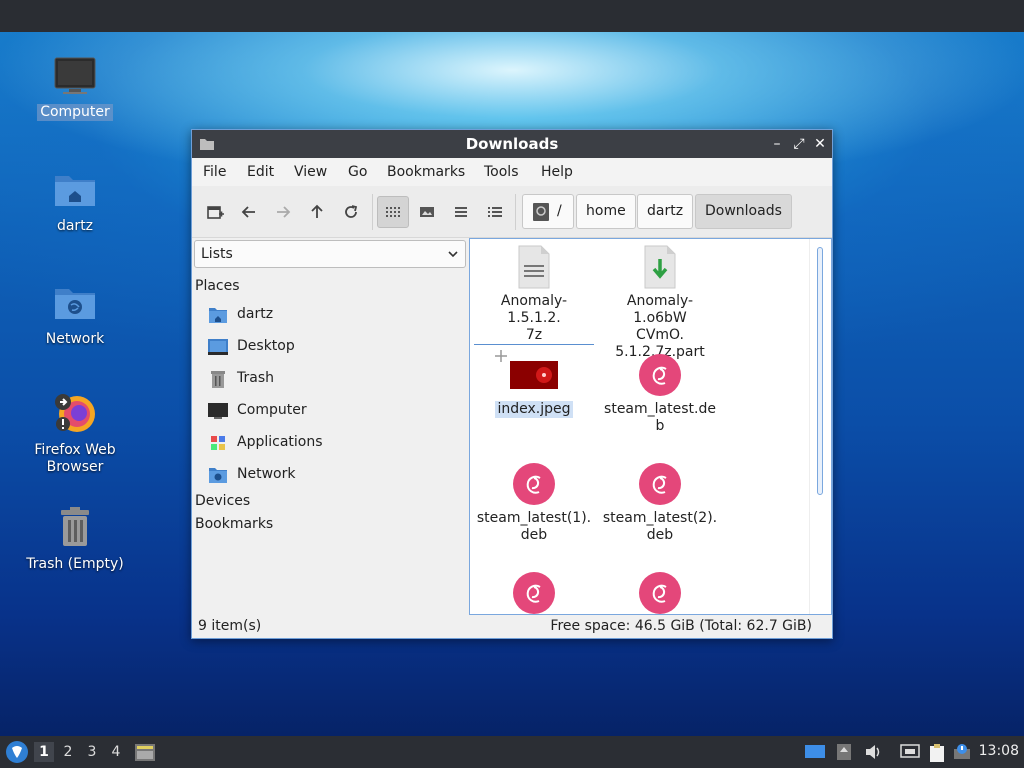 Image resolution: width=1024 pixels, height=768 pixels. Describe the element at coordinates (218, 315) in the screenshot. I see `home-folder-icon` at that location.